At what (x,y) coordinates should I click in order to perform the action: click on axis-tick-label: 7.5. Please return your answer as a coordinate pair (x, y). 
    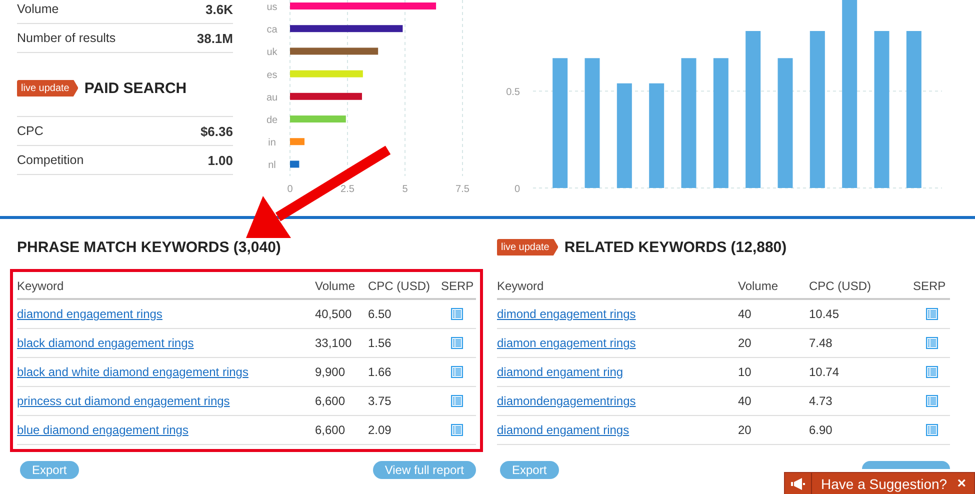
    Looking at the image, I should click on (463, 189).